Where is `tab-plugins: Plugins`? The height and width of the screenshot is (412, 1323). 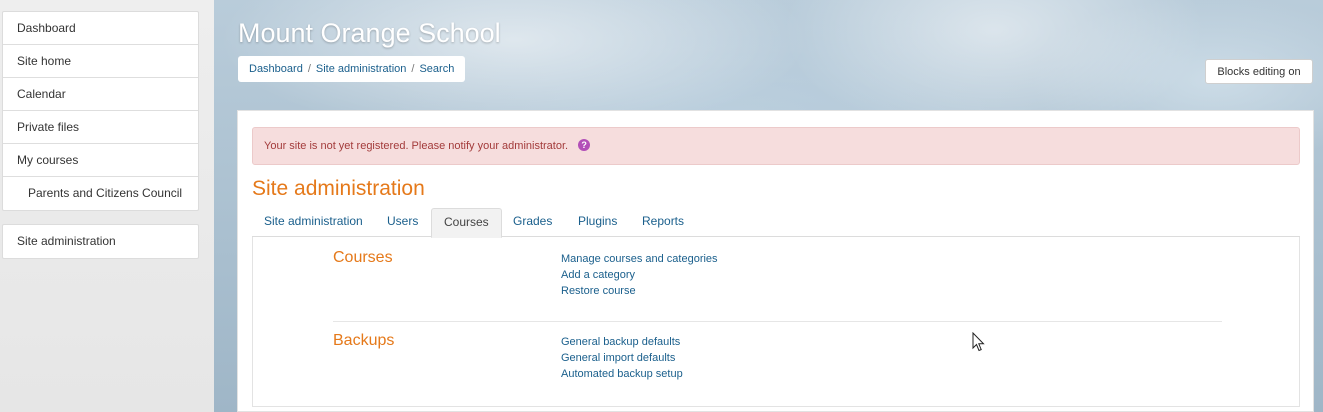
tab-plugins: Plugins is located at coordinates (597, 222).